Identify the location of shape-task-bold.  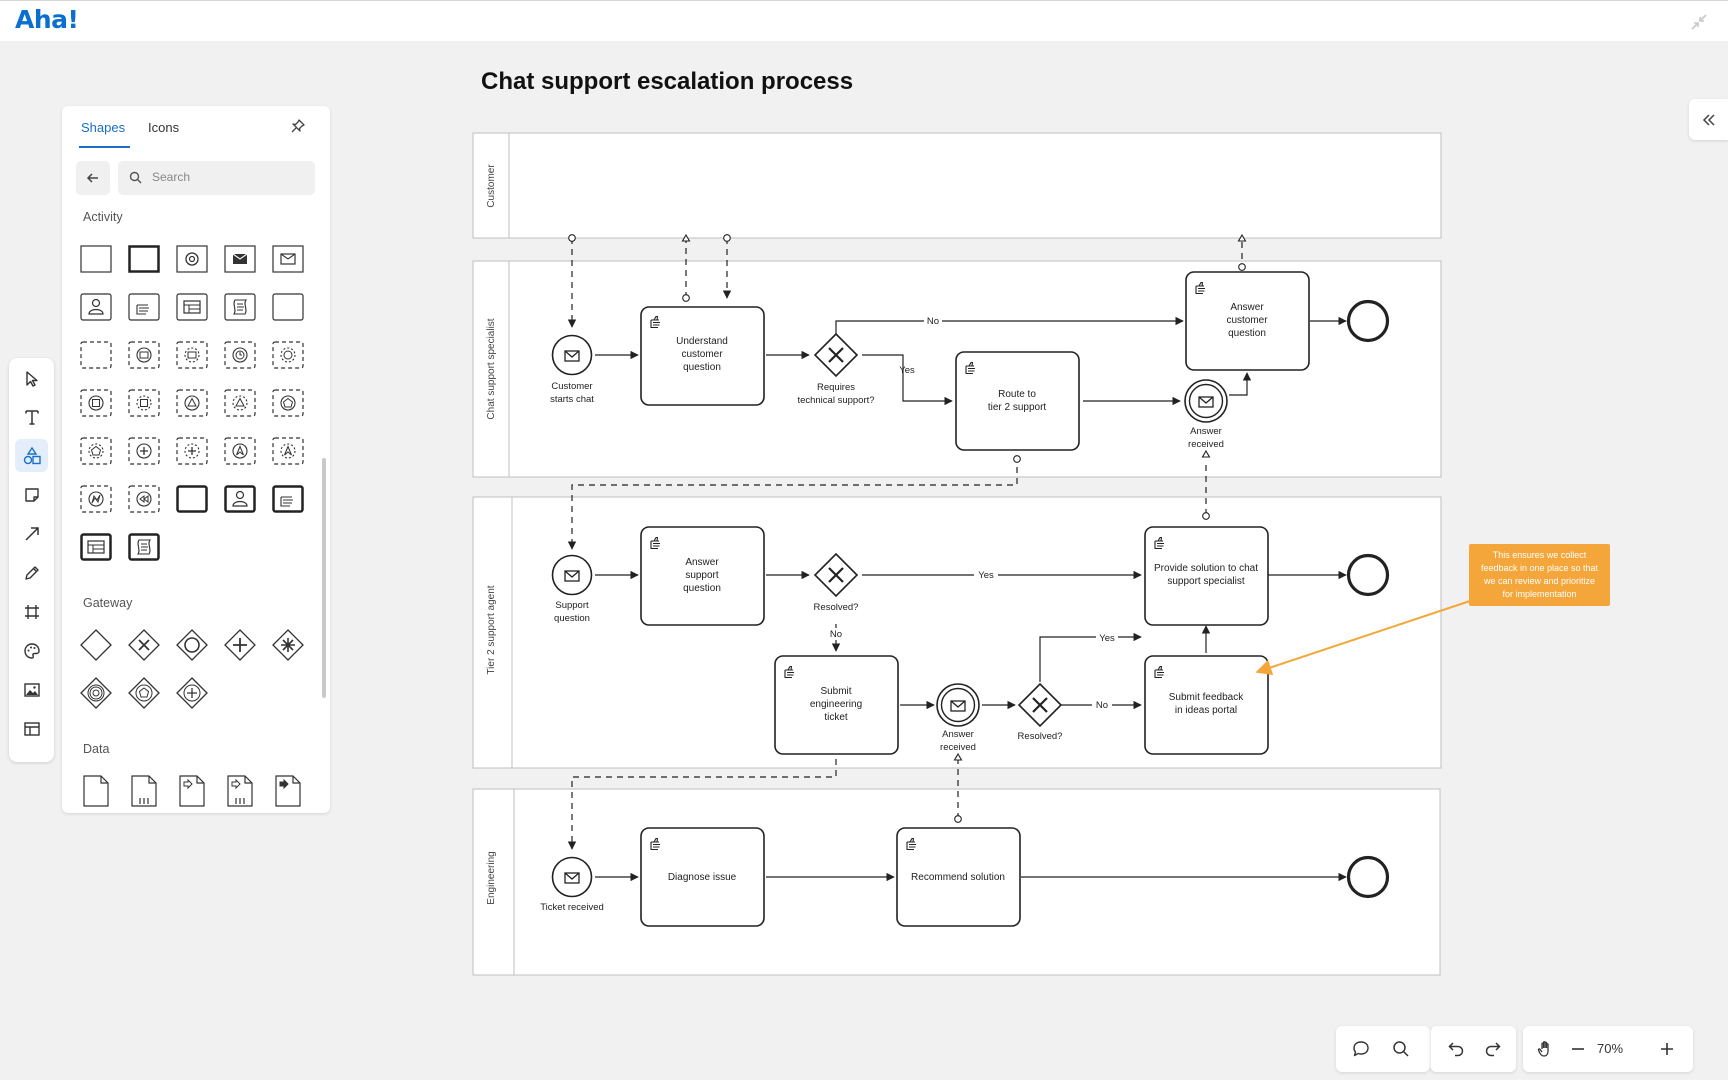
(144, 259).